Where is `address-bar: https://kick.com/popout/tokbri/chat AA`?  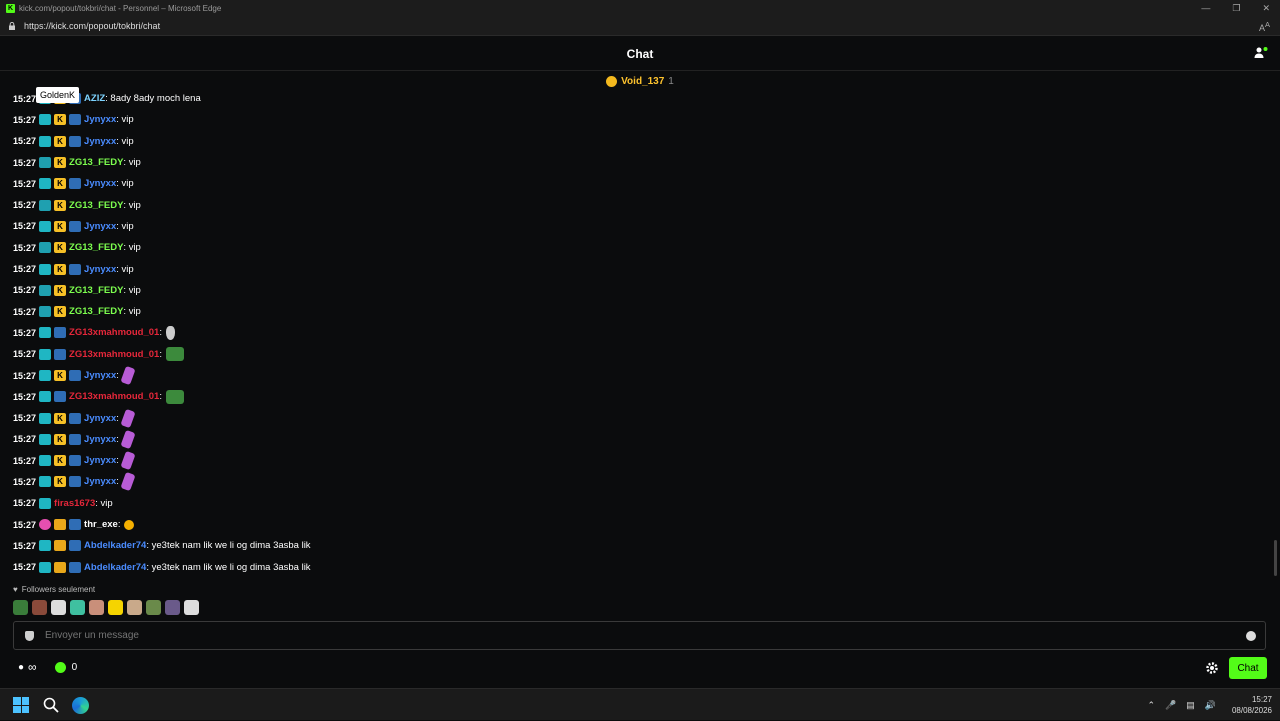 address-bar: https://kick.com/popout/tokbri/chat AA is located at coordinates (640, 26).